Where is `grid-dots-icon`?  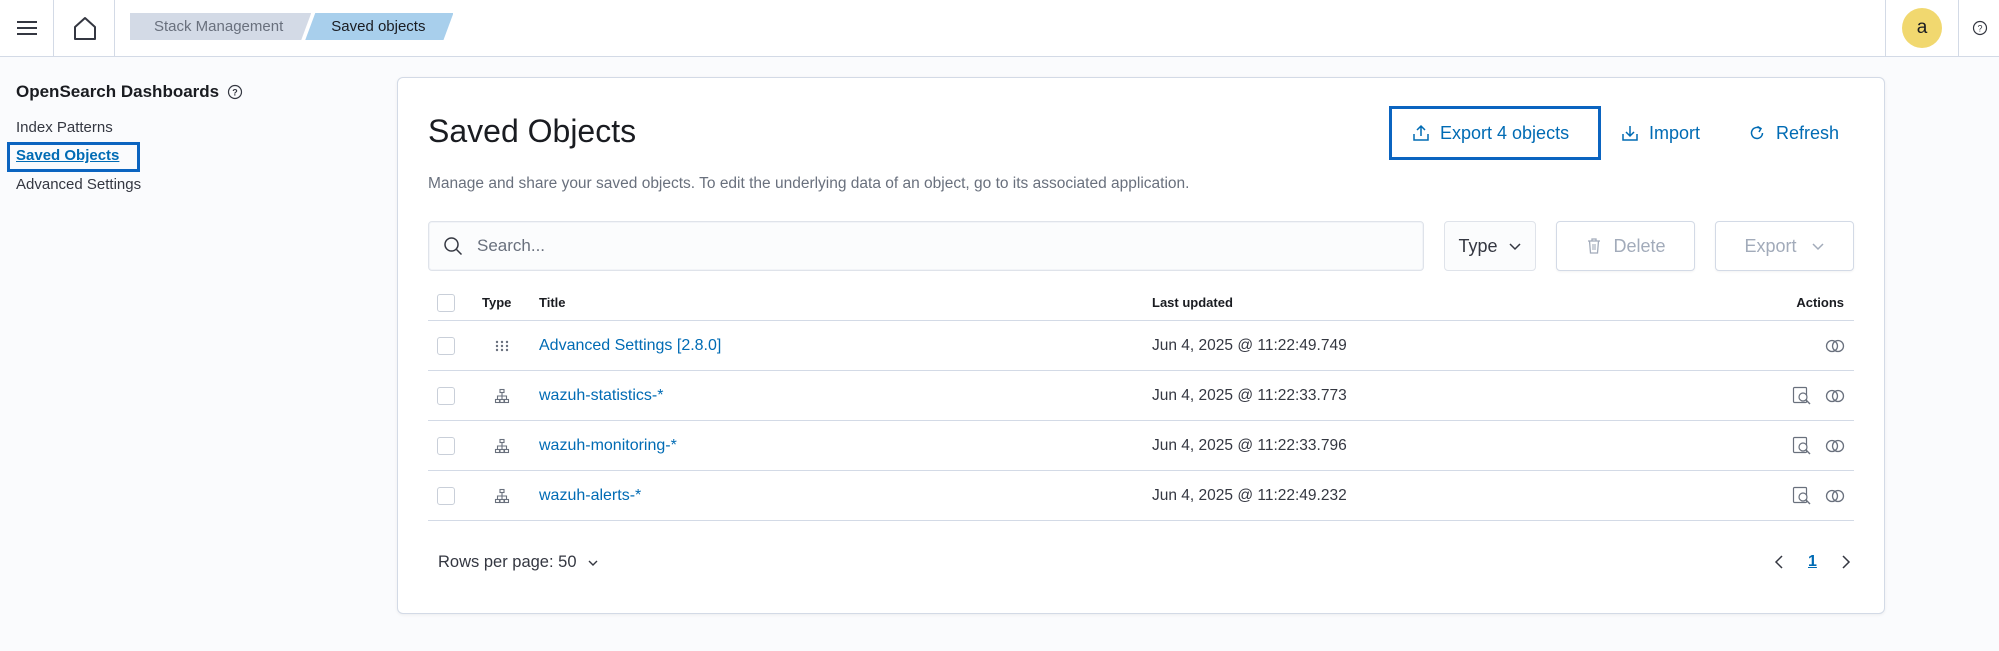
grid-dots-icon is located at coordinates (502, 345).